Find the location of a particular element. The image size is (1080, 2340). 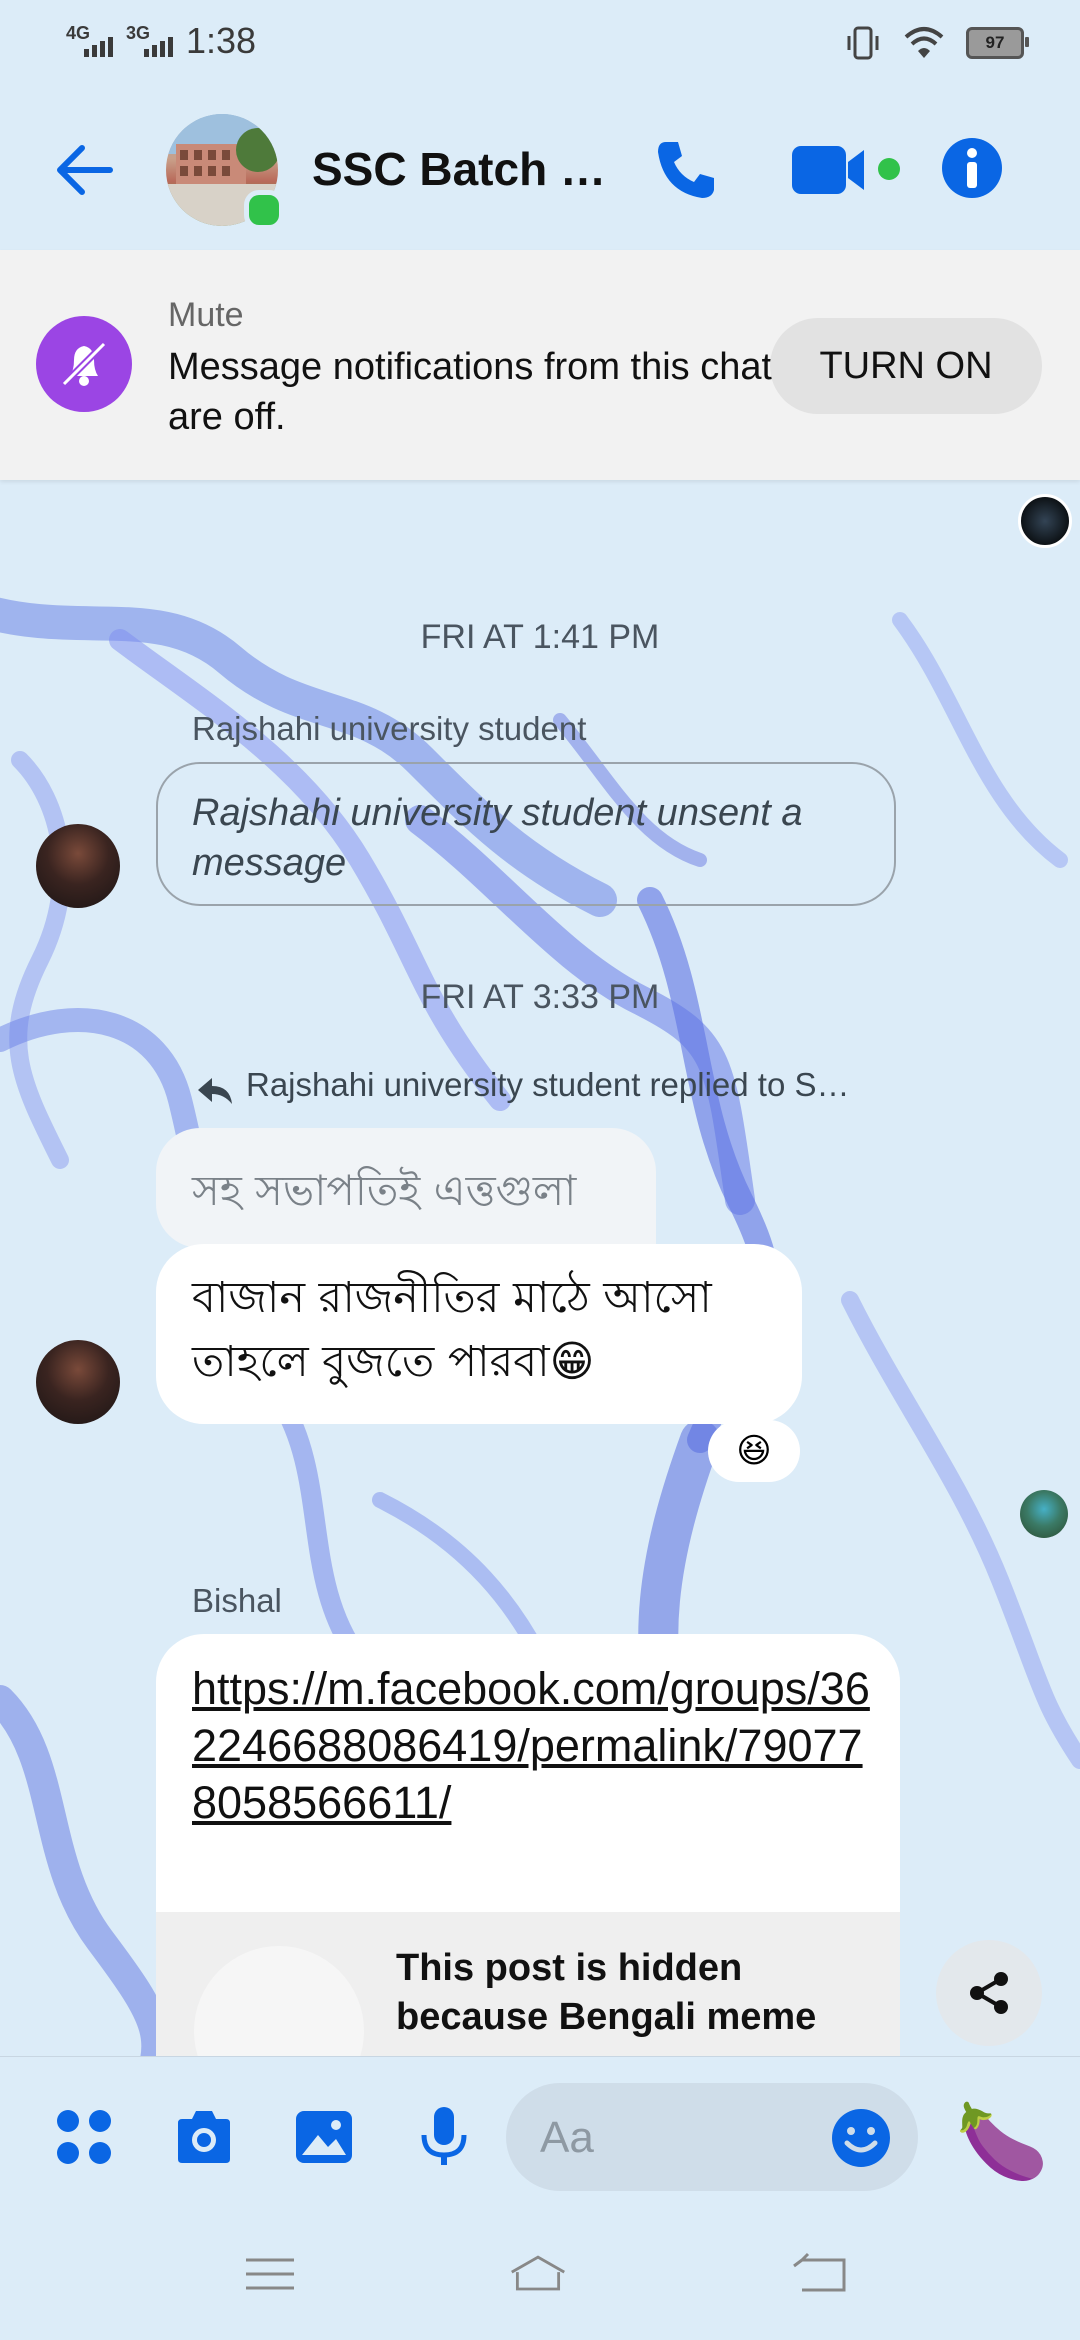

wifi-icon is located at coordinates (924, 42).